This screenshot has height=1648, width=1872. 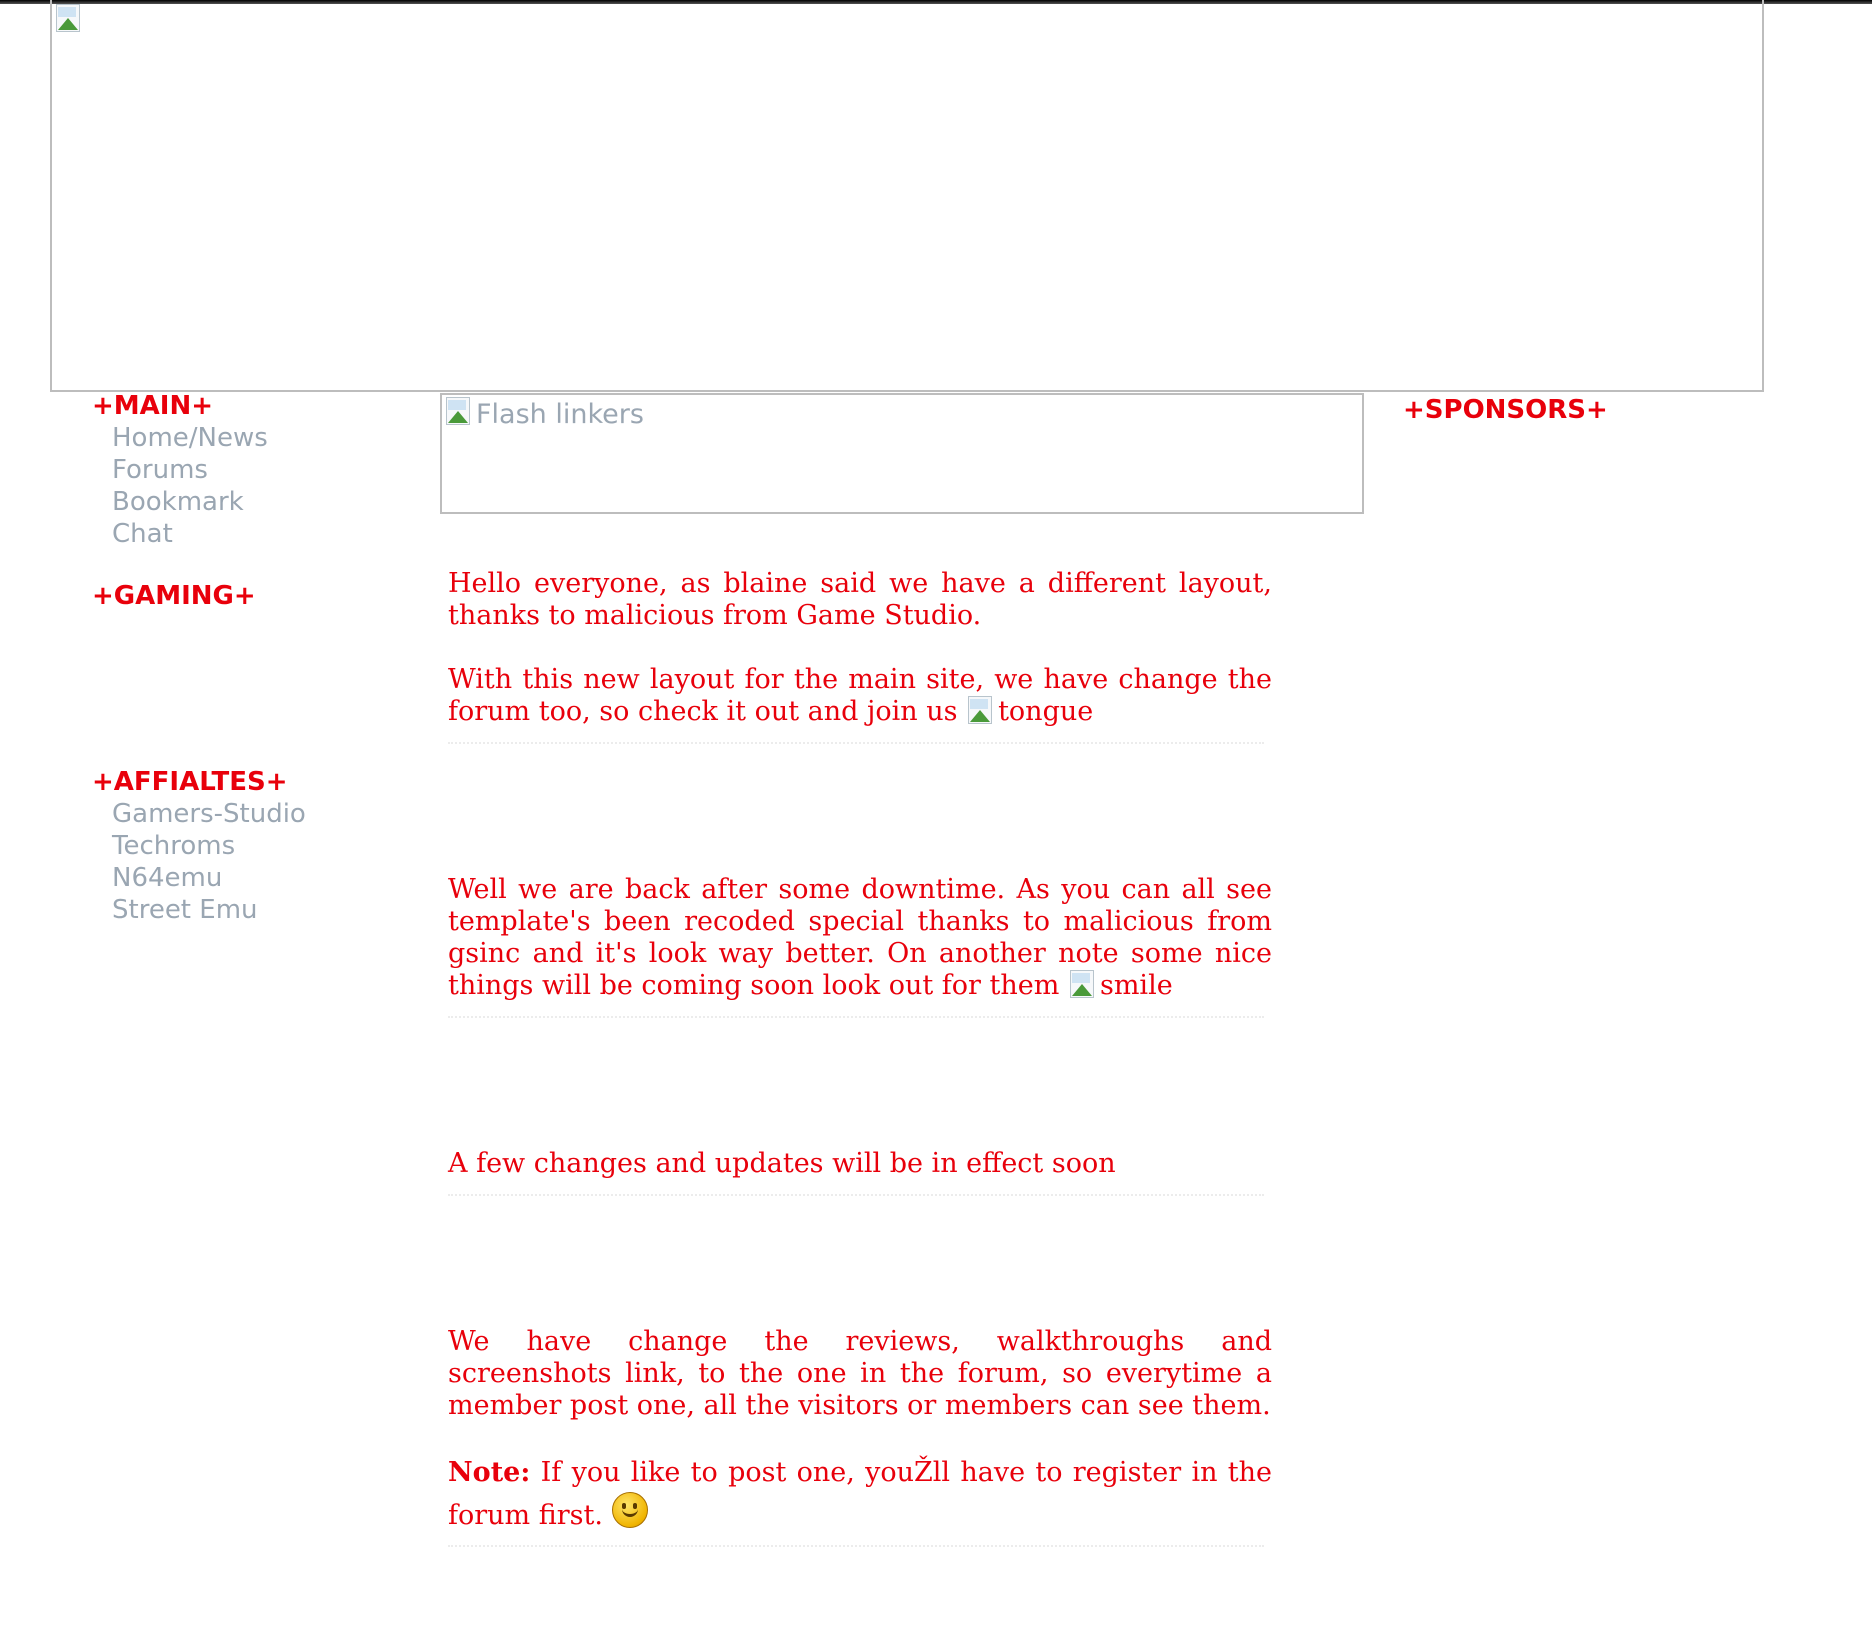 I want to click on tongue-emoticon: tongue, so click(x=1029, y=711).